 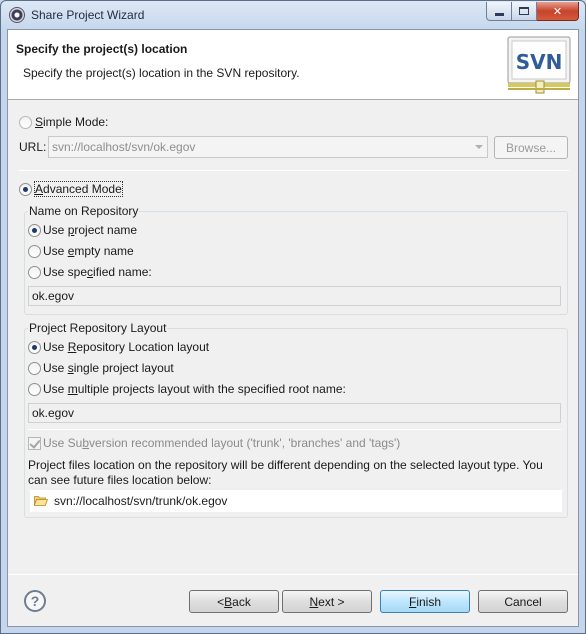 I want to click on use-single-project-layout-label: Use single project layout, so click(x=108, y=368).